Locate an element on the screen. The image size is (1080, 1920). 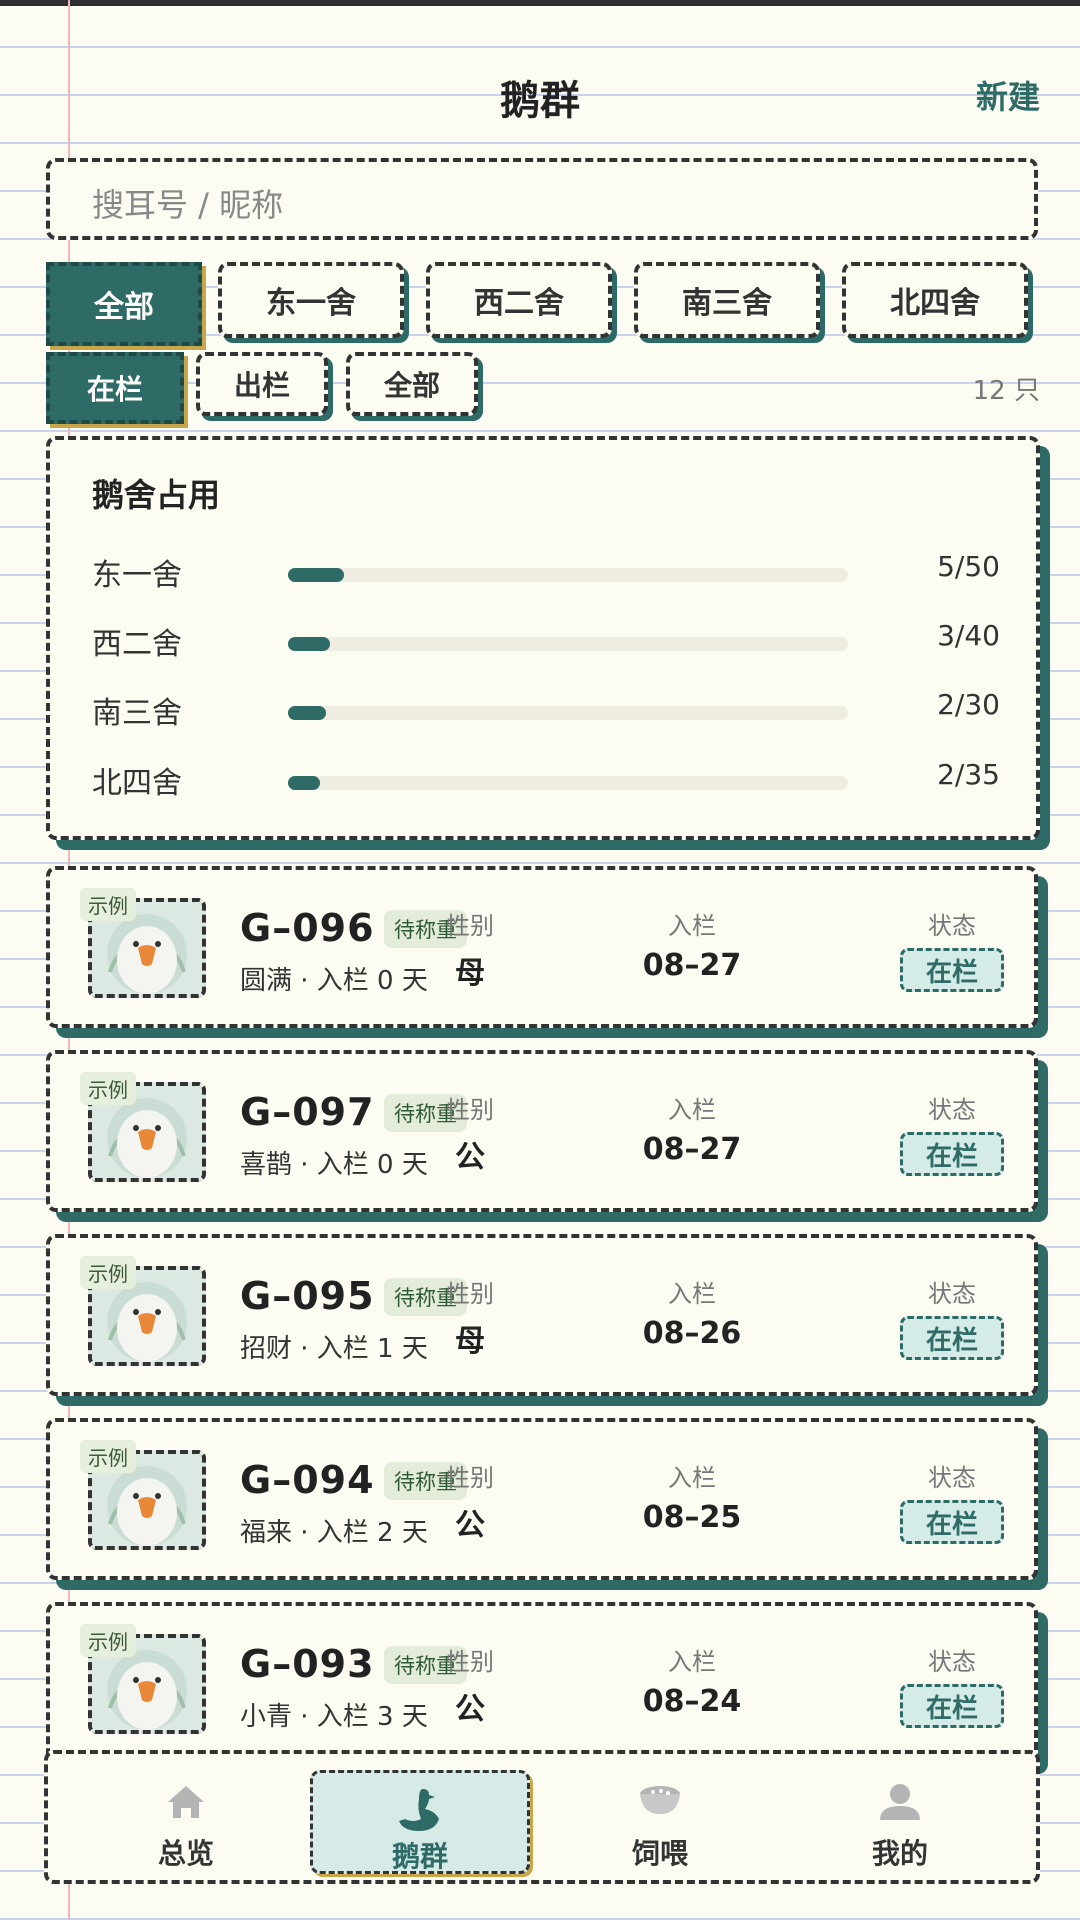
nav-label: 总览 is located at coordinates (185, 1853).